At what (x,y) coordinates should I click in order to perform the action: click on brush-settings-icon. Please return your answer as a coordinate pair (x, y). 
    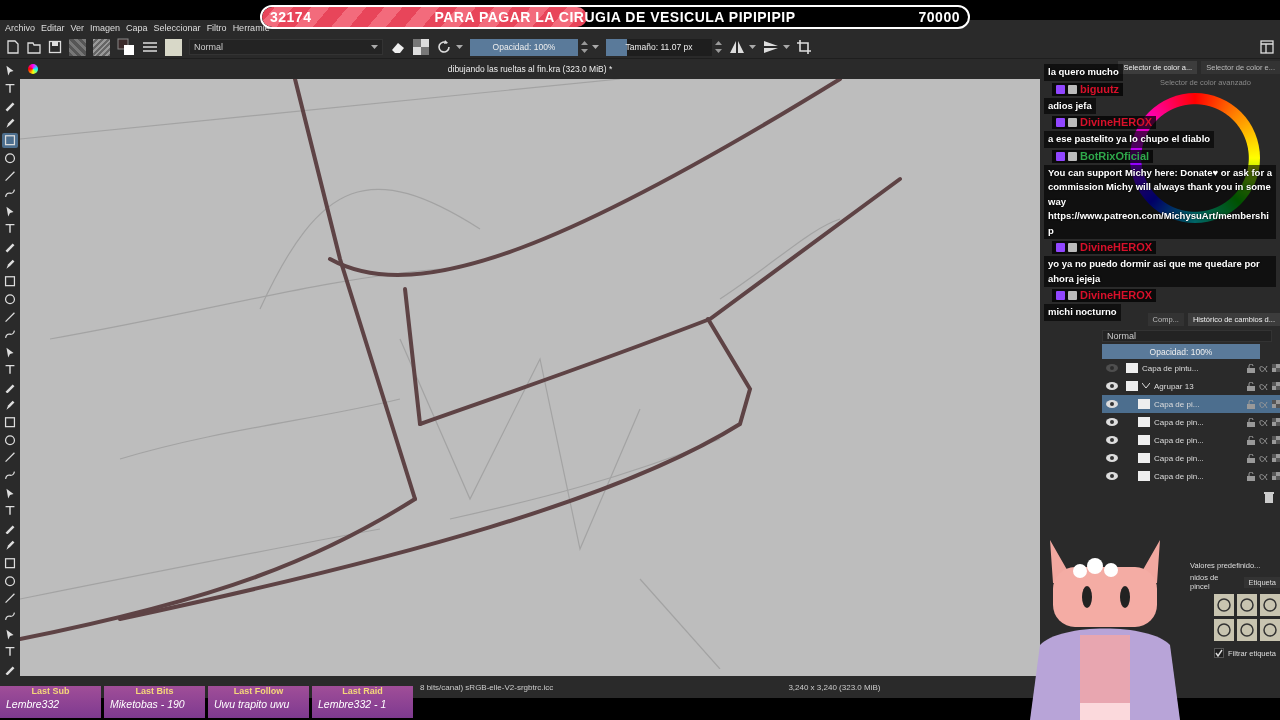
    Looking at the image, I should click on (150, 47).